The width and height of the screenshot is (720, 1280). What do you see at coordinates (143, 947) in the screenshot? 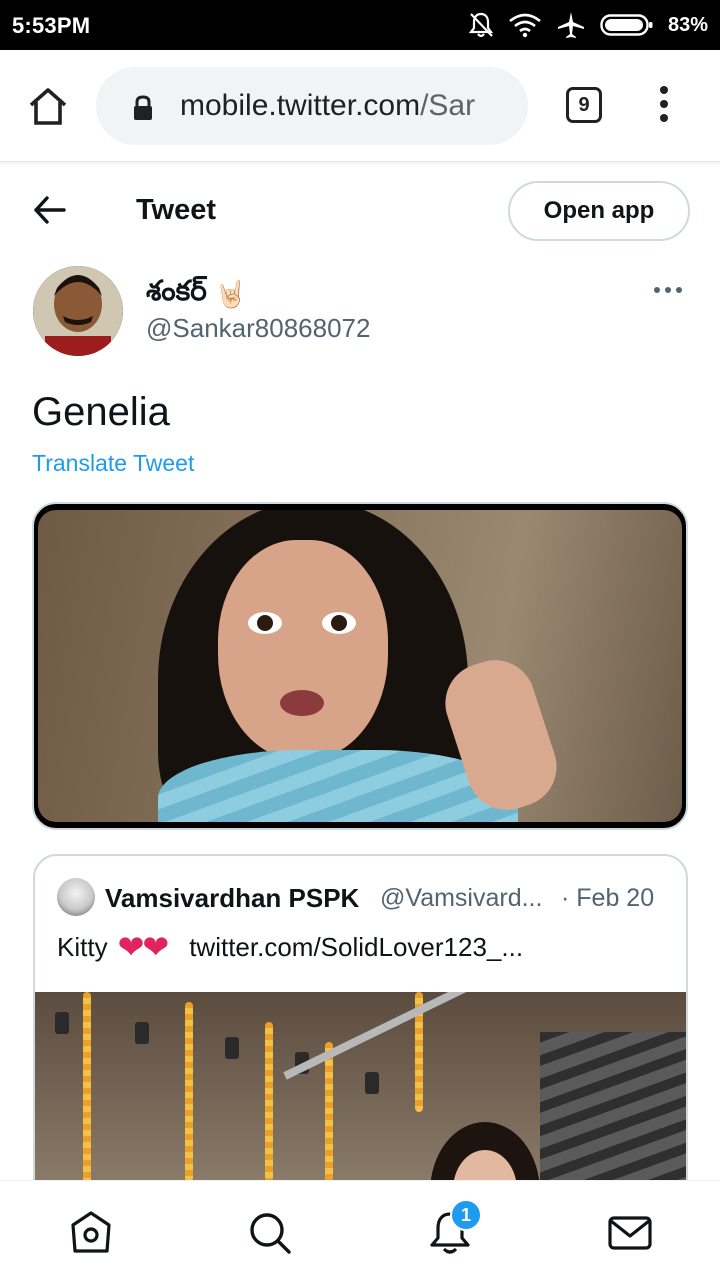
I see `heart-emojis: ❤❤` at bounding box center [143, 947].